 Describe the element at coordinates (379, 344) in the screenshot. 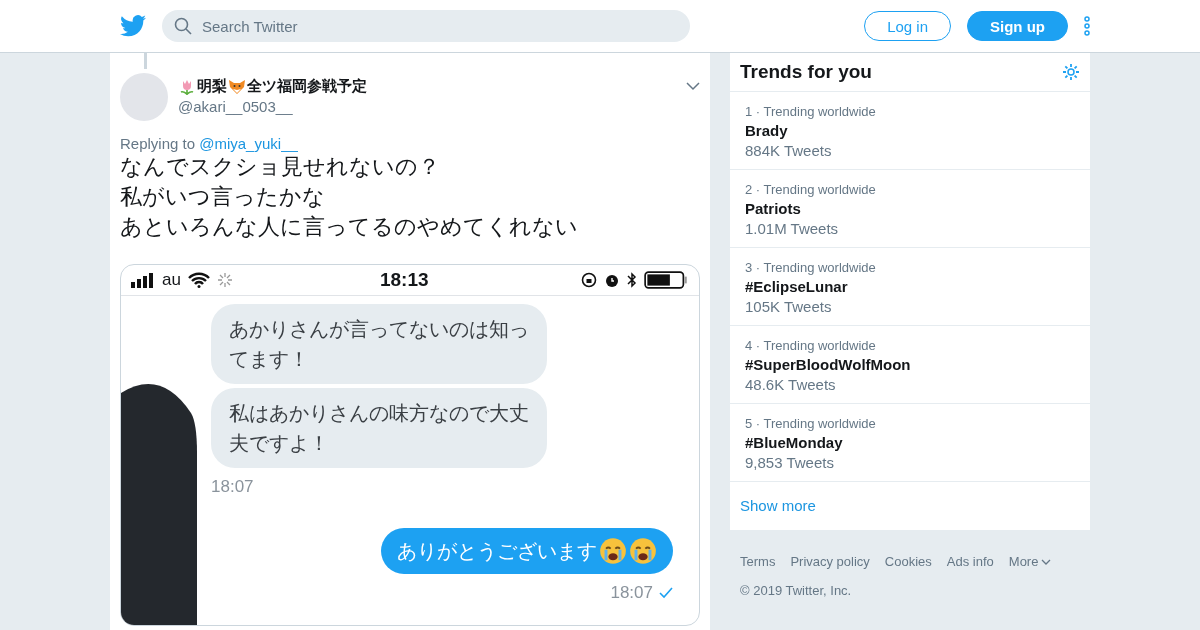

I see `message-bubble: あかりさんが言ってないのは知ってます！` at that location.